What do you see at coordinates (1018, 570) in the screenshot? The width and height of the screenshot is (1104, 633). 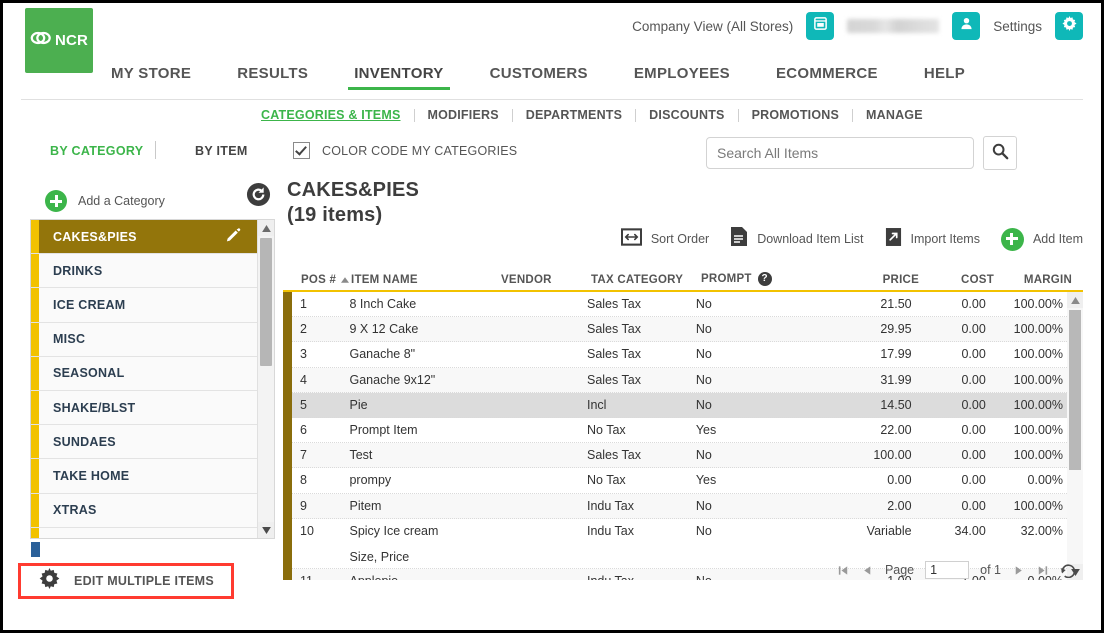 I see `next-page-icon` at bounding box center [1018, 570].